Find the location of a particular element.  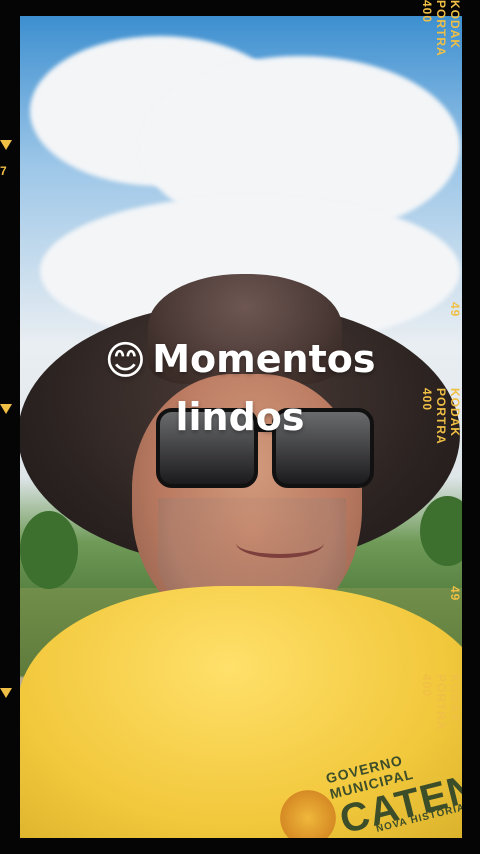

film-marking-number-middle: 49 is located at coordinates (455, 310).